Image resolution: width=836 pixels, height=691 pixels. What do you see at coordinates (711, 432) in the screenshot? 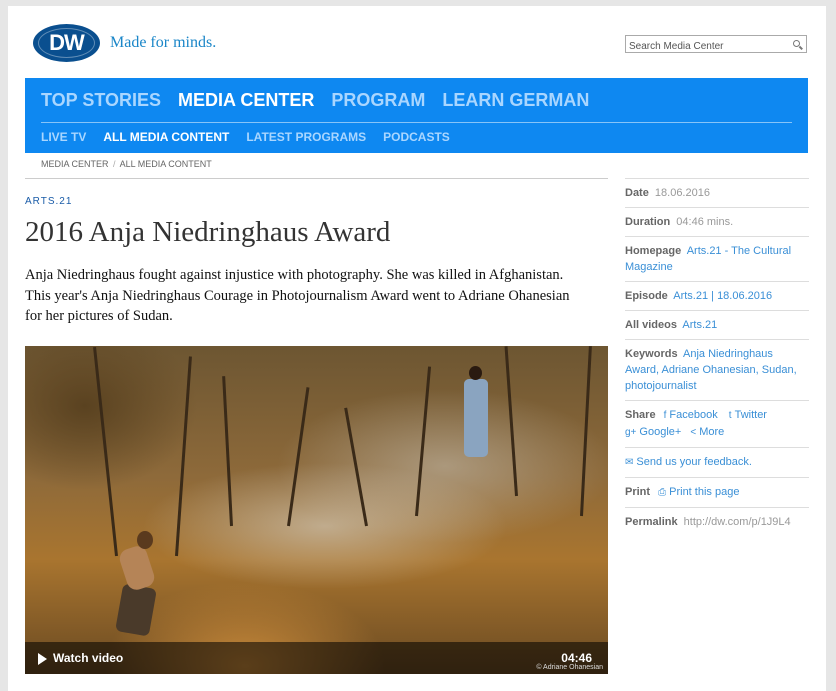
I see `share-more-link: More` at bounding box center [711, 432].